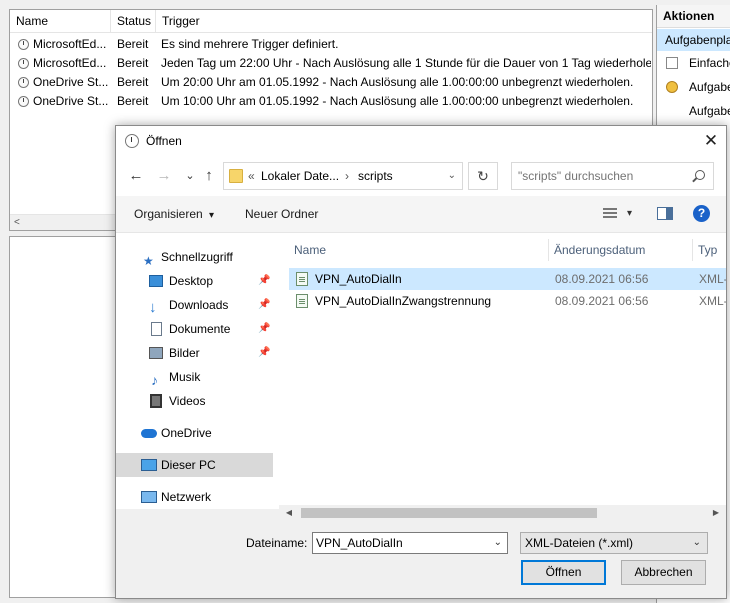 The width and height of the screenshot is (730, 603). Describe the element at coordinates (200, 329) in the screenshot. I see `sidebar-item-label: Dokumente` at that location.